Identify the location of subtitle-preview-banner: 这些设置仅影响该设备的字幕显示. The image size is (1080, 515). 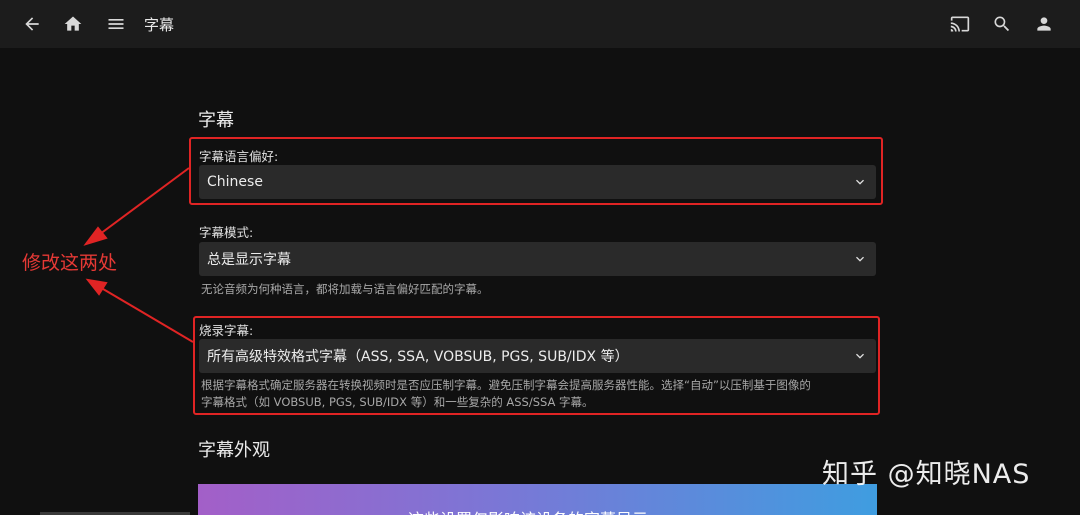
(537, 499).